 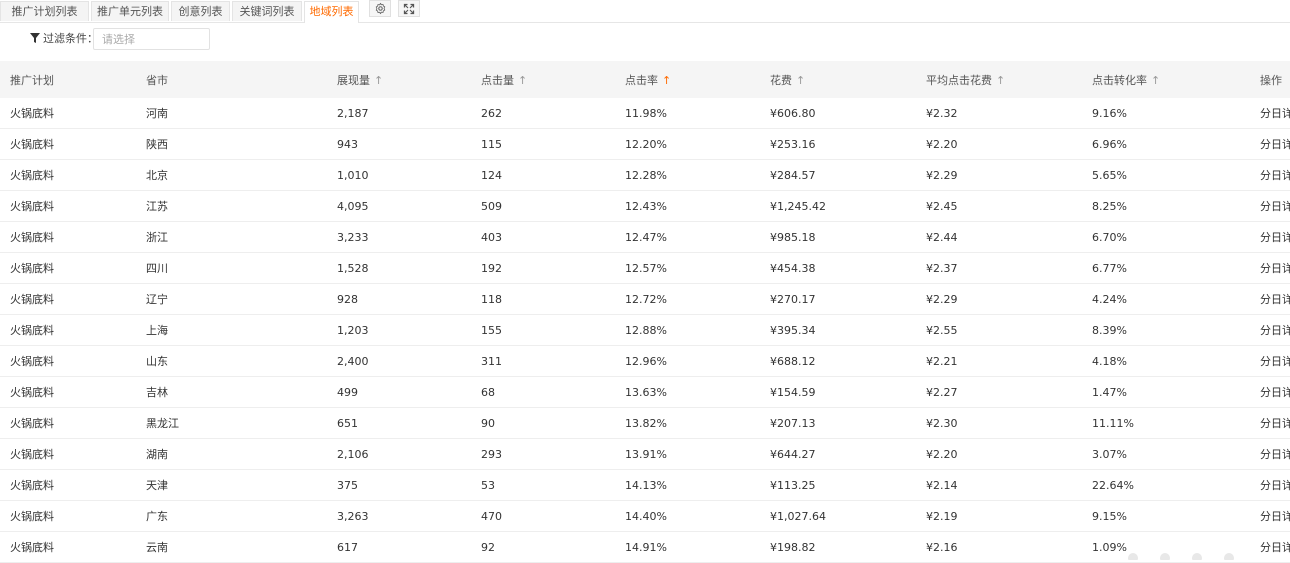 What do you see at coordinates (1009, 113) in the screenshot?
I see `cell-cpc: ¥2.32` at bounding box center [1009, 113].